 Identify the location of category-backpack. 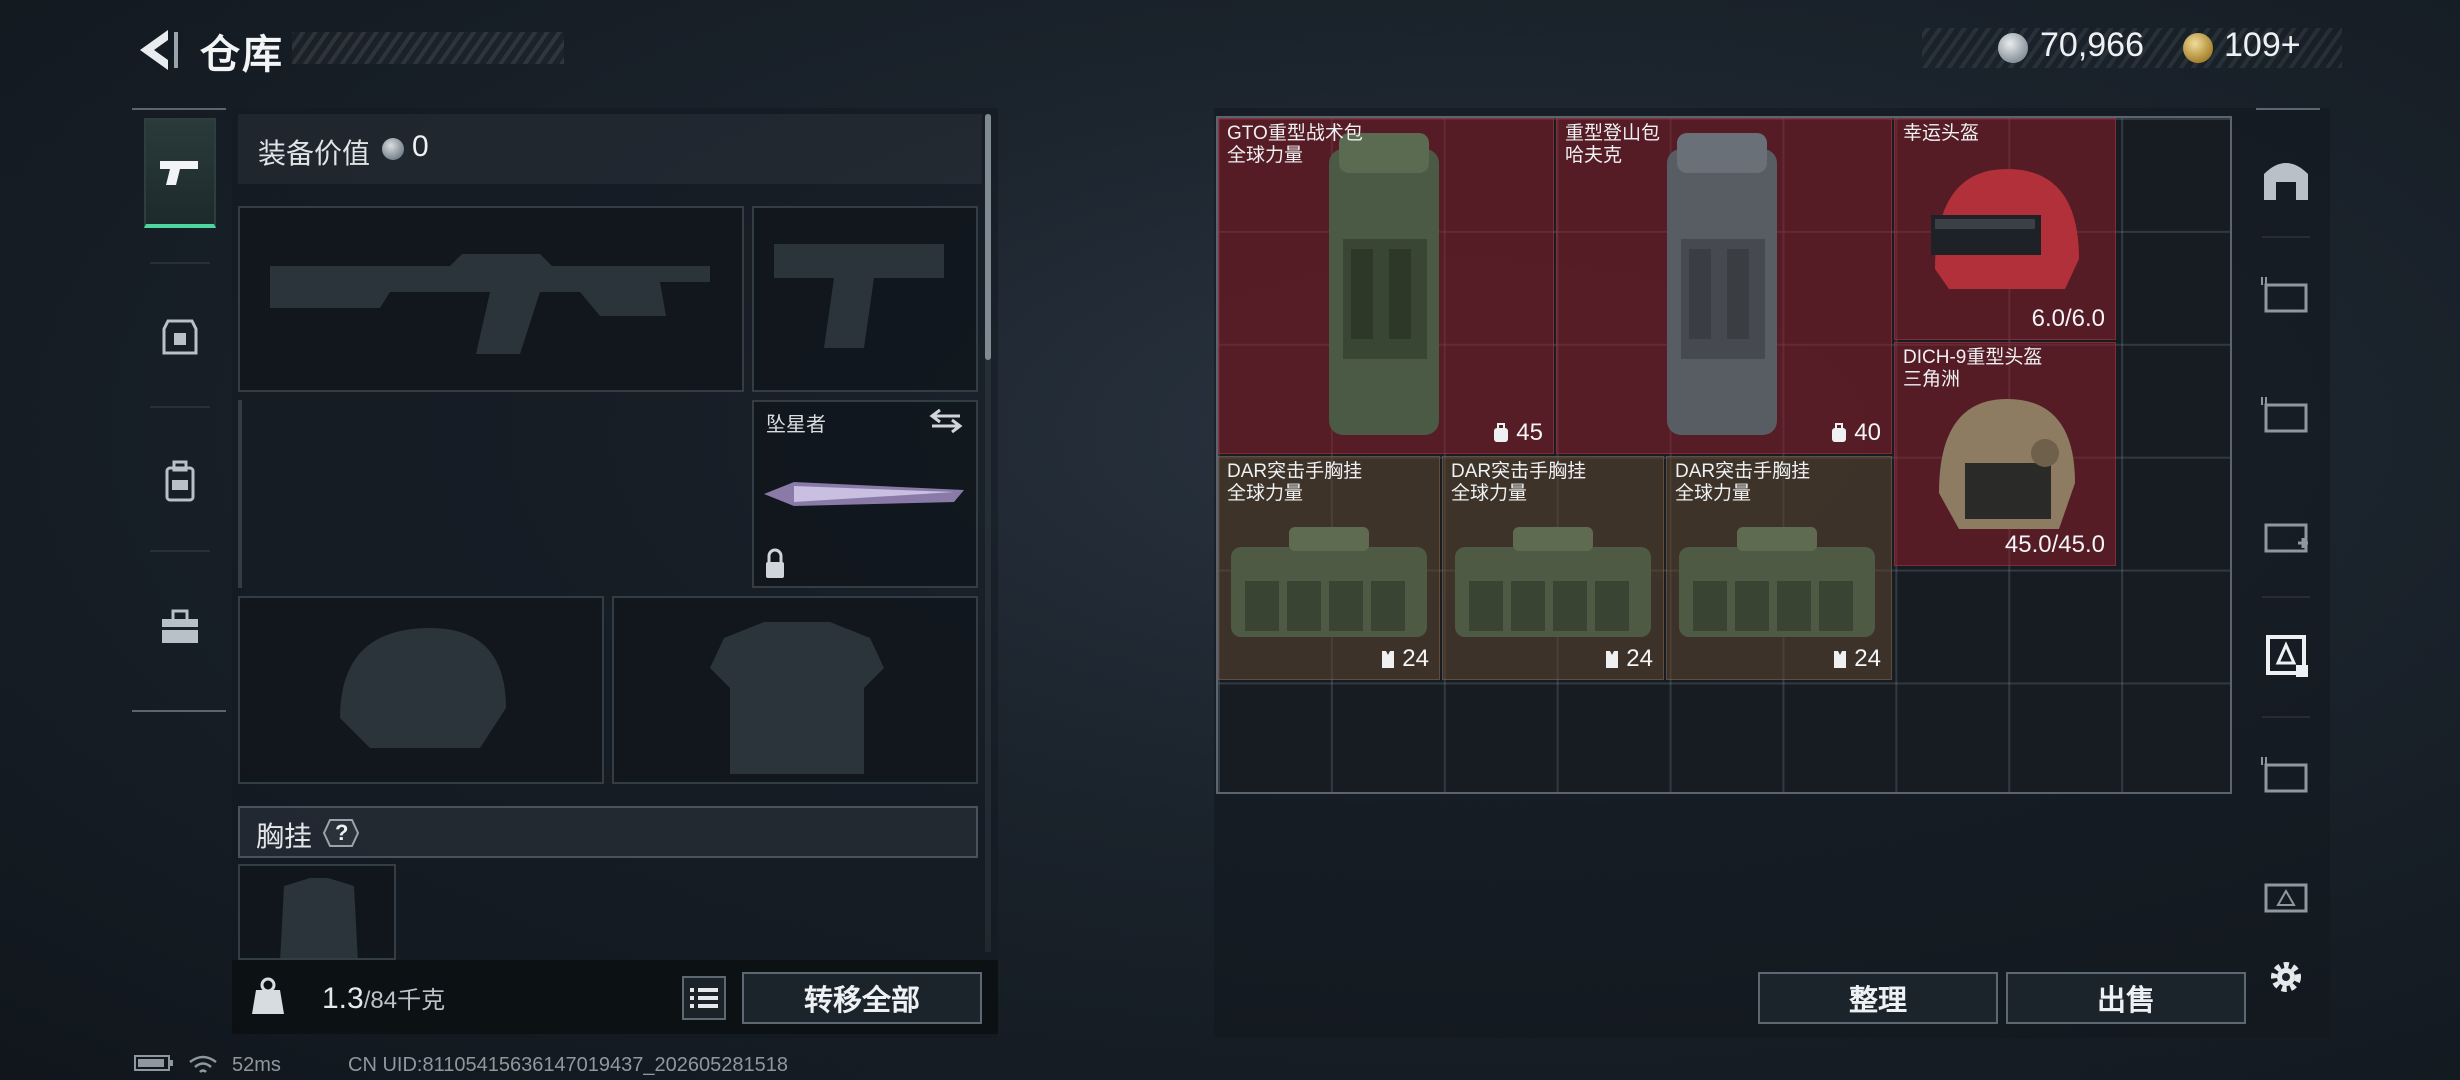
(180, 481).